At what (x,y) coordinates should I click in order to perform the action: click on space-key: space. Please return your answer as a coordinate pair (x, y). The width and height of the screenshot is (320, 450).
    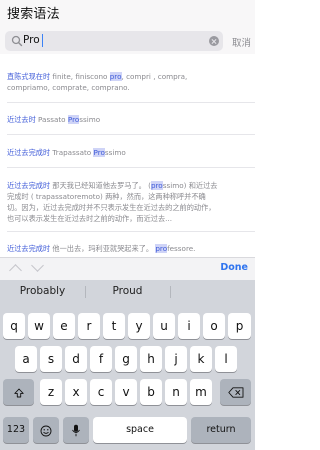
    Looking at the image, I should click on (140, 430).